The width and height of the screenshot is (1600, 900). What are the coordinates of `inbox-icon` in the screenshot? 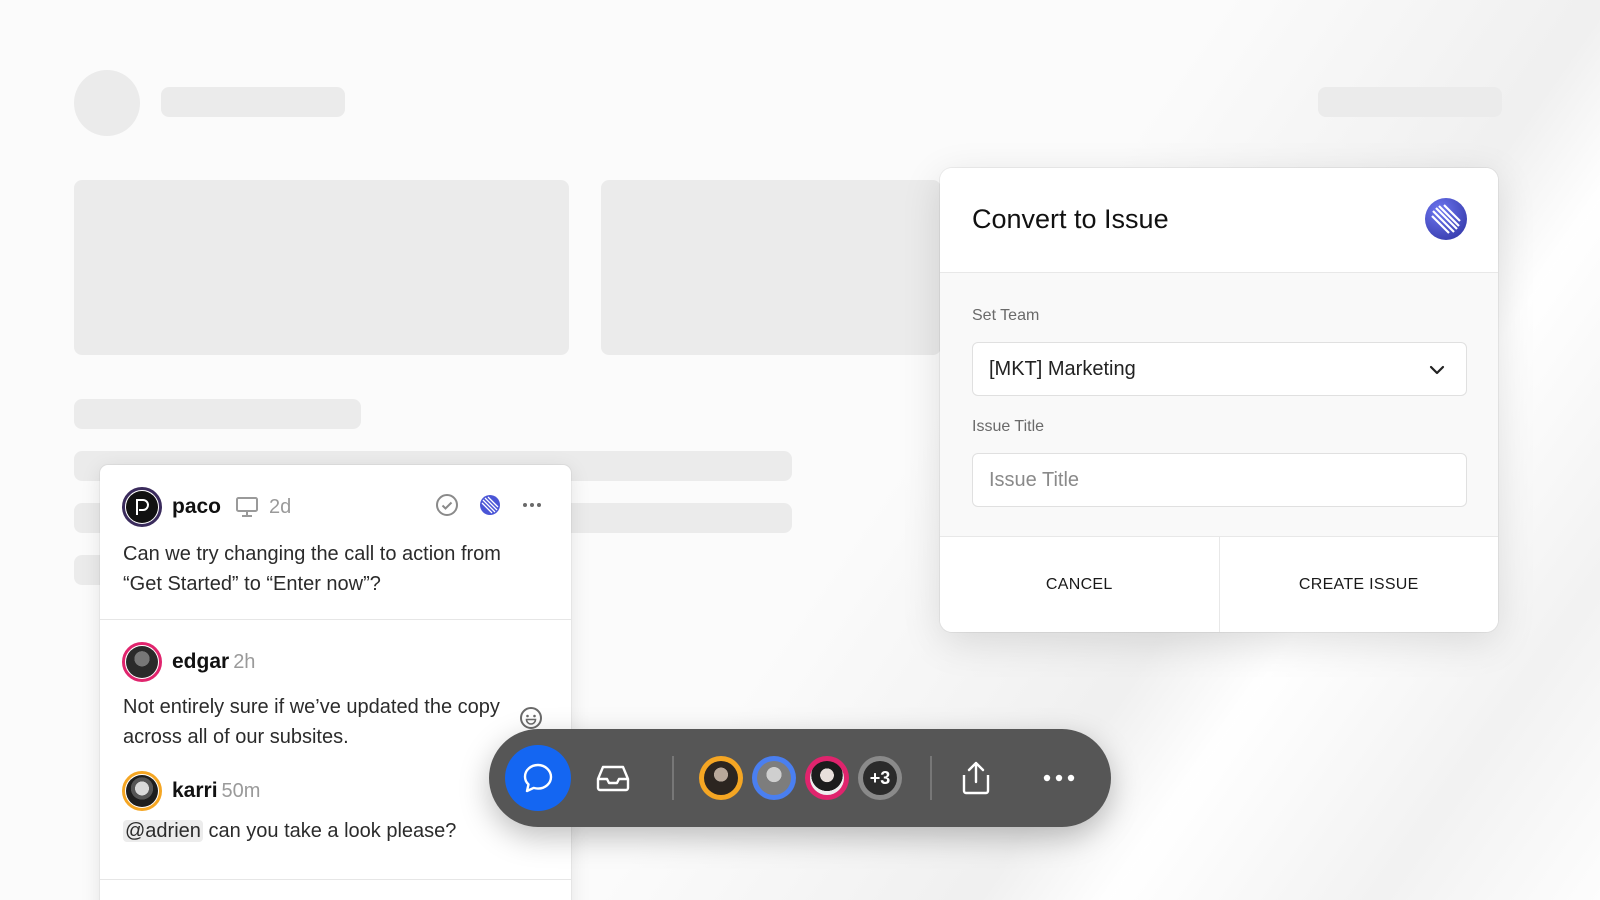 It's located at (613, 778).